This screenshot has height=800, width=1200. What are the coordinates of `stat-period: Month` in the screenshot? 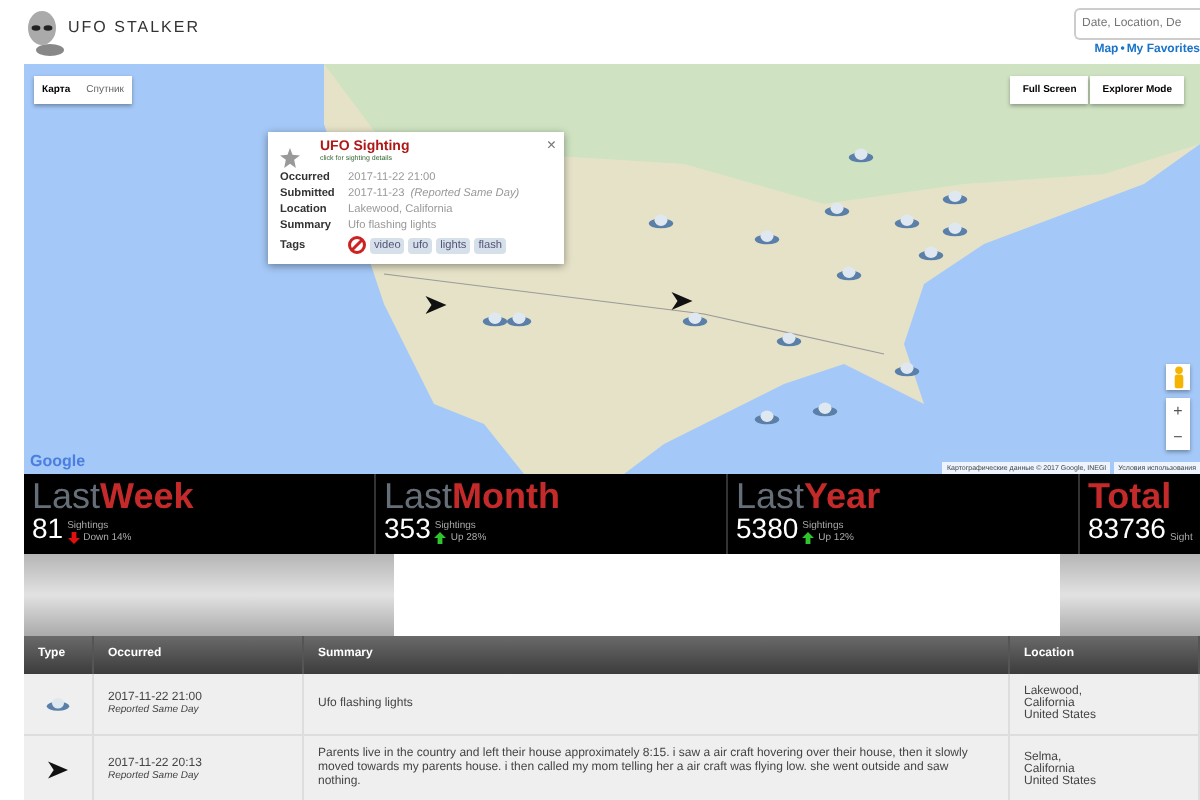 It's located at (506, 496).